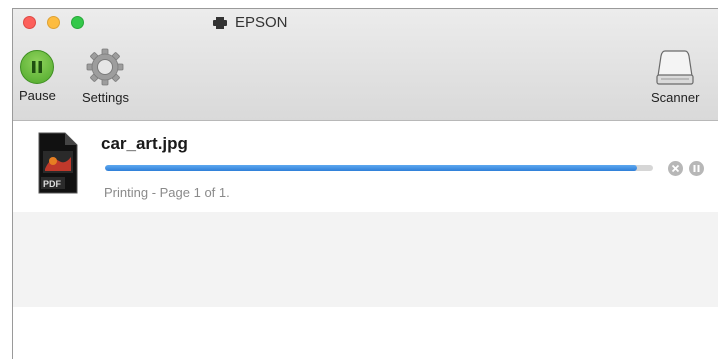 The width and height of the screenshot is (718, 359). Describe the element at coordinates (37, 95) in the screenshot. I see `pause-label: Pause` at that location.